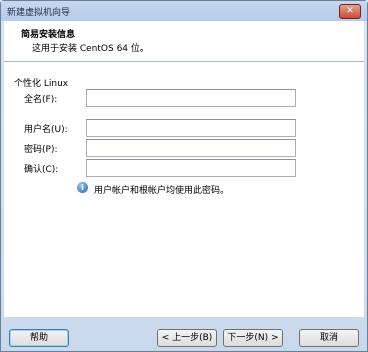 The image size is (368, 352). What do you see at coordinates (41, 100) in the screenshot?
I see `fullname-label: 全名(F):` at bounding box center [41, 100].